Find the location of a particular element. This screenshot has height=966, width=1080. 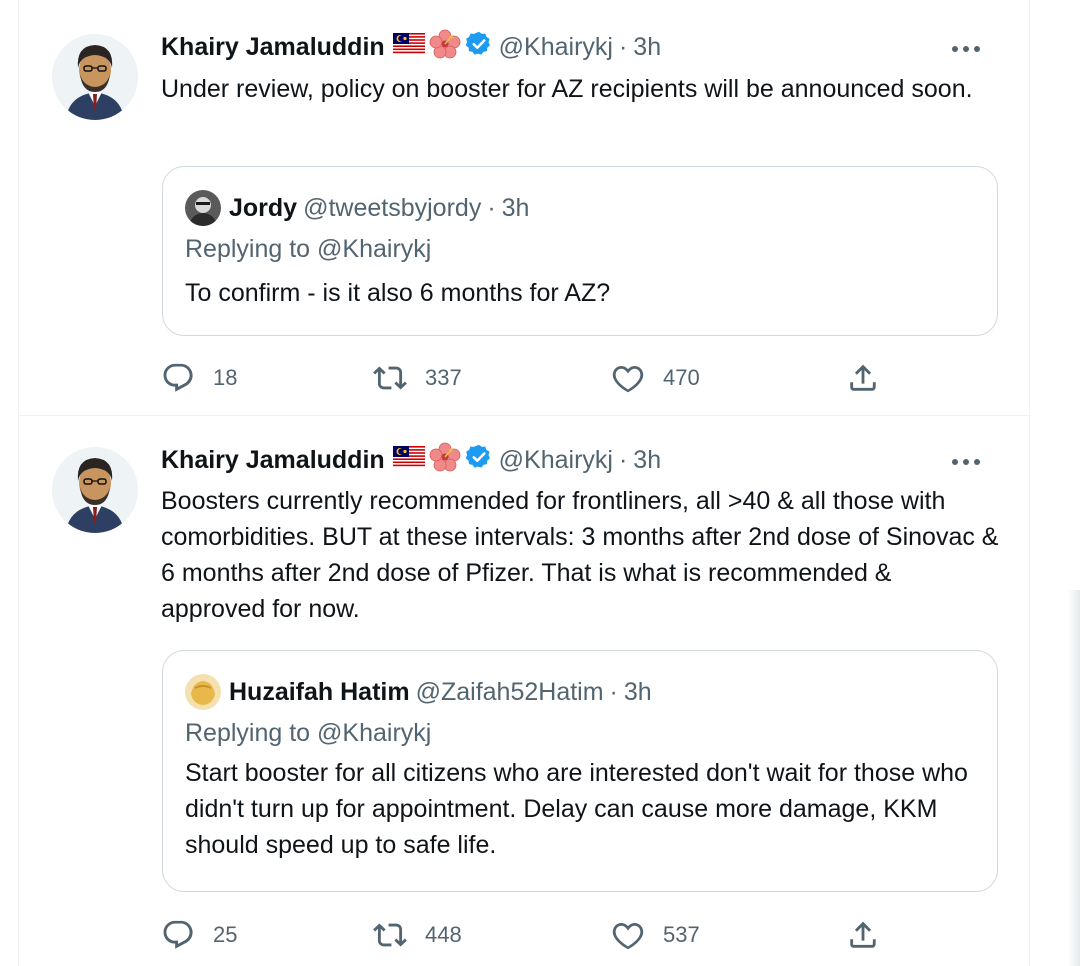

like-button: 537 is located at coordinates (655, 935).